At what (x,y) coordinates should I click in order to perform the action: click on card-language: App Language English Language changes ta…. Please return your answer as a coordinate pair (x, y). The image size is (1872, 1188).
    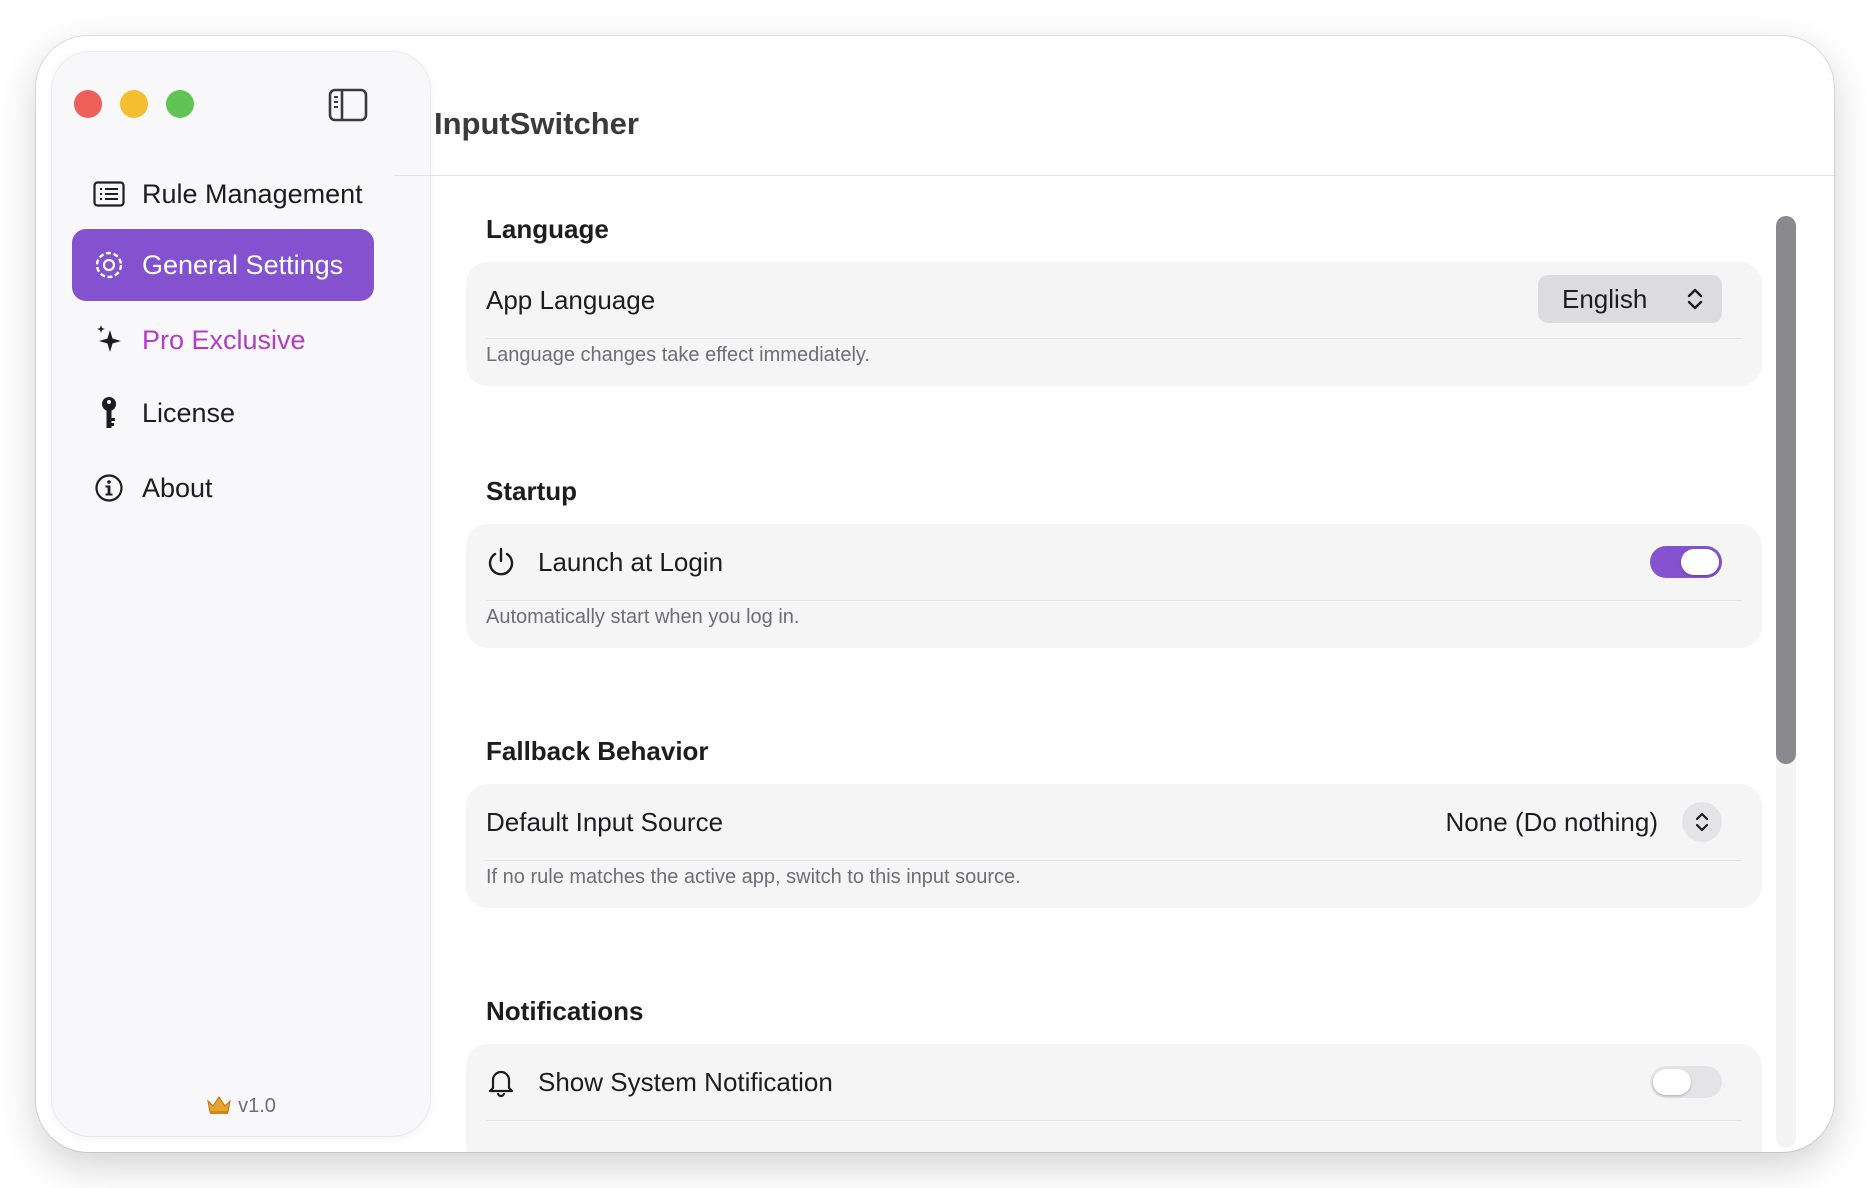
    Looking at the image, I should click on (1114, 324).